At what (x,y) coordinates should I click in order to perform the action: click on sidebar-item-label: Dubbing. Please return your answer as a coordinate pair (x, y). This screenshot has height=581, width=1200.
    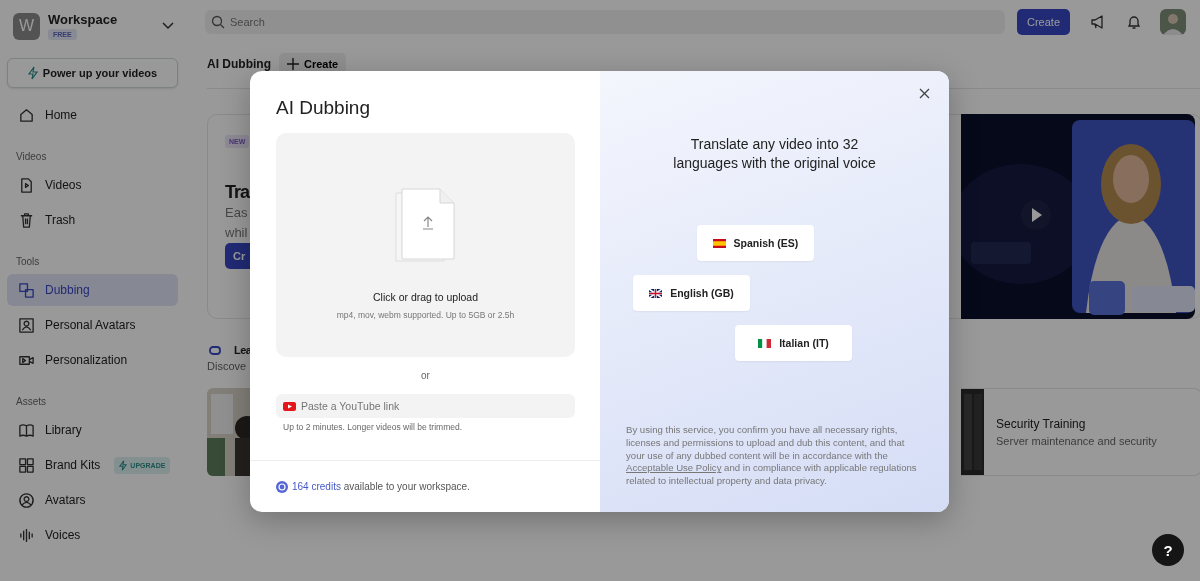
    Looking at the image, I should click on (67, 290).